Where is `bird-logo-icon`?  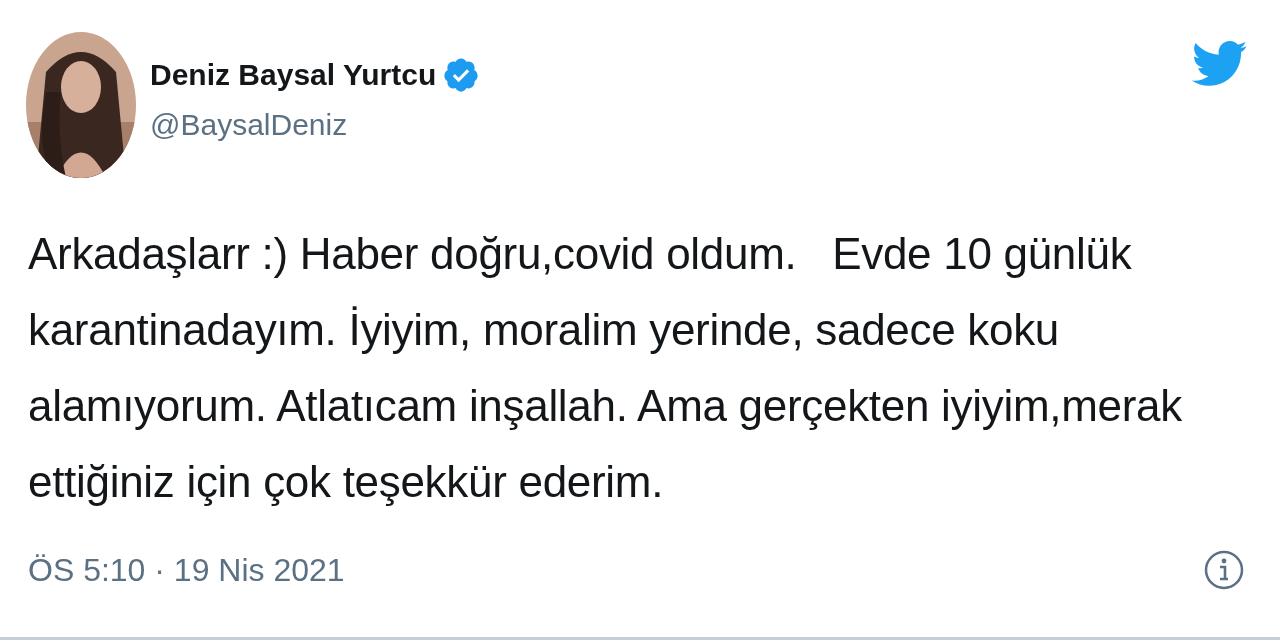
bird-logo-icon is located at coordinates (1220, 64).